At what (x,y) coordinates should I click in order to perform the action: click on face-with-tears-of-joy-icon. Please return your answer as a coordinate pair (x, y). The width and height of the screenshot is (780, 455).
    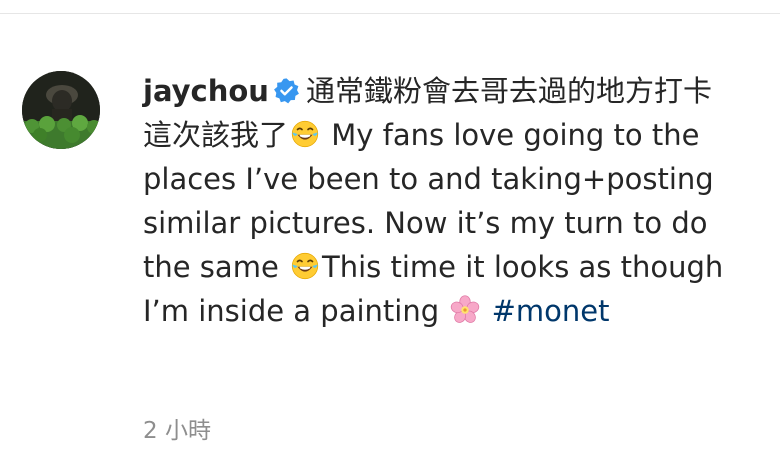
    Looking at the image, I should click on (305, 134).